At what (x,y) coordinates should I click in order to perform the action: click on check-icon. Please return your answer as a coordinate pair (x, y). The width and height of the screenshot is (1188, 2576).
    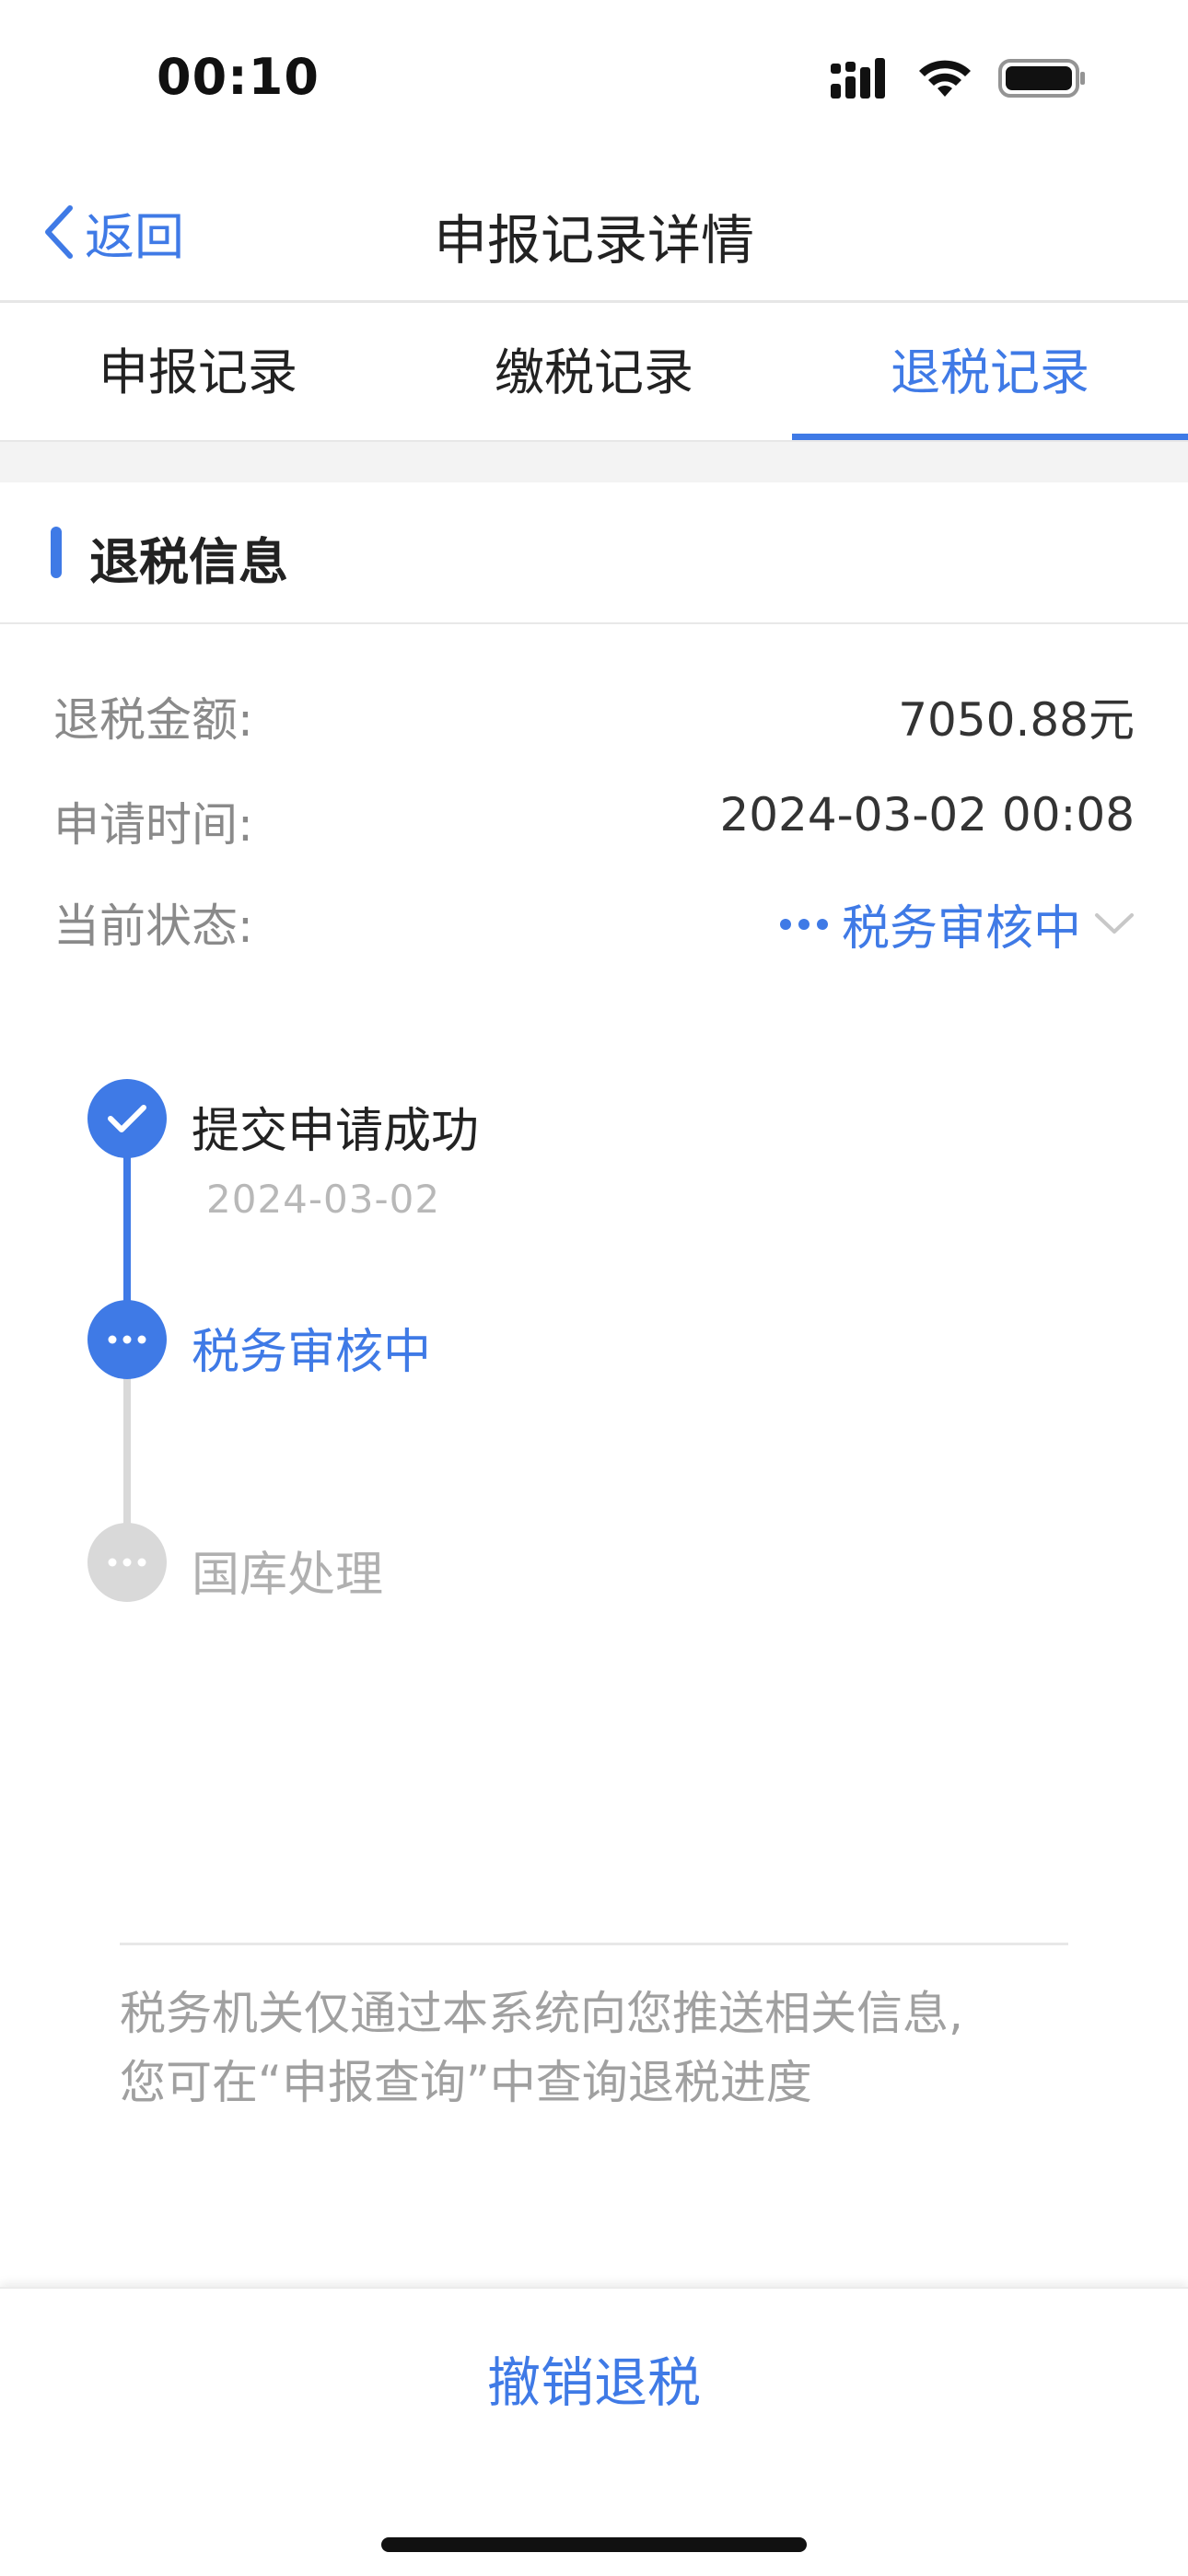
    Looking at the image, I should click on (127, 1118).